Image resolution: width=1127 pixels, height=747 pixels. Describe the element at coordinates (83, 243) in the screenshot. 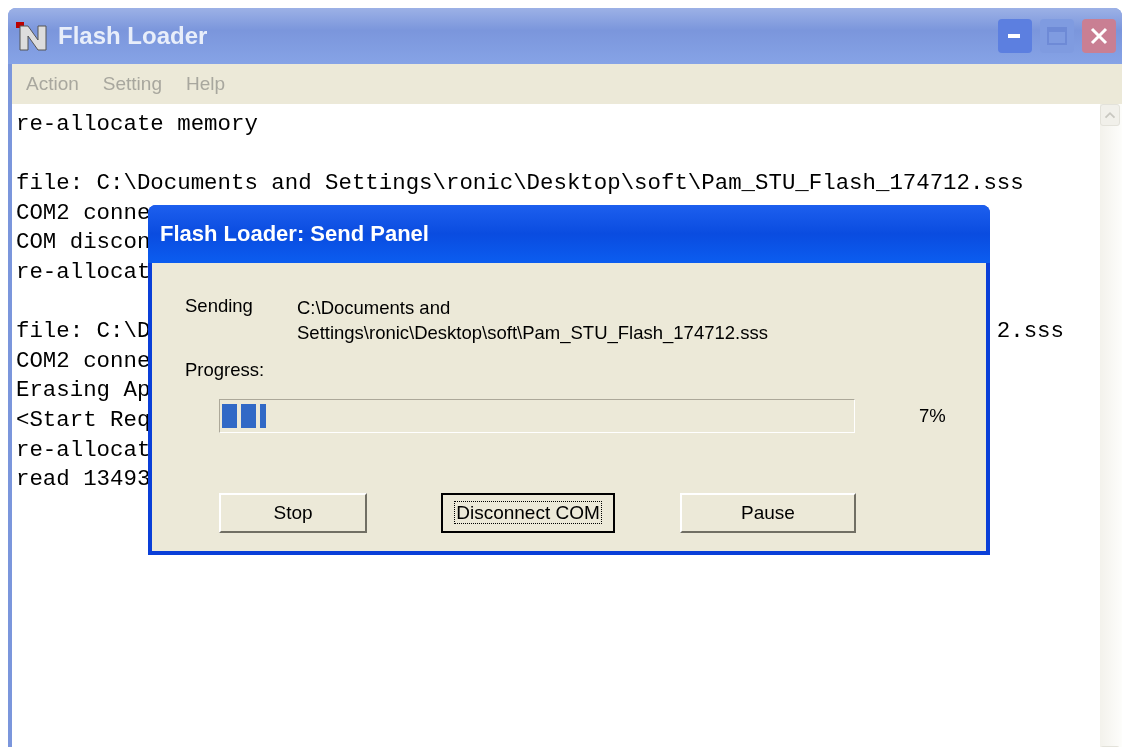

I see `log-line: COM discon` at that location.